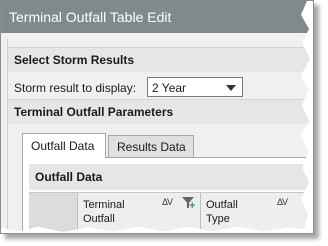 The height and width of the screenshot is (246, 328). I want to click on column-title-line1: Outfall, so click(222, 205).